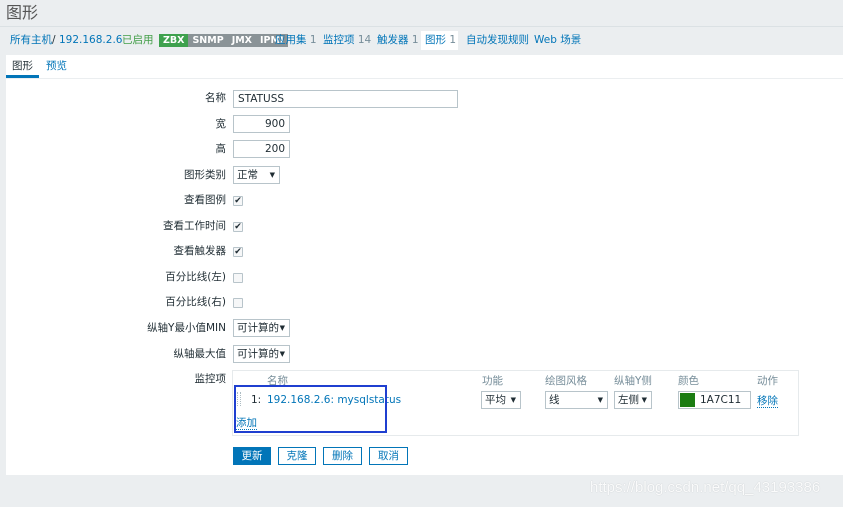 Image resolution: width=843 pixels, height=507 pixels. Describe the element at coordinates (342, 456) in the screenshot. I see `delete-button: 删除` at that location.